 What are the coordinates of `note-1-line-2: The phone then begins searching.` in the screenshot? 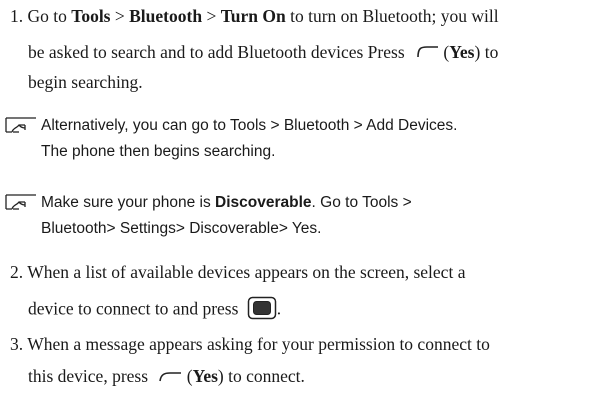 It's located at (158, 152).